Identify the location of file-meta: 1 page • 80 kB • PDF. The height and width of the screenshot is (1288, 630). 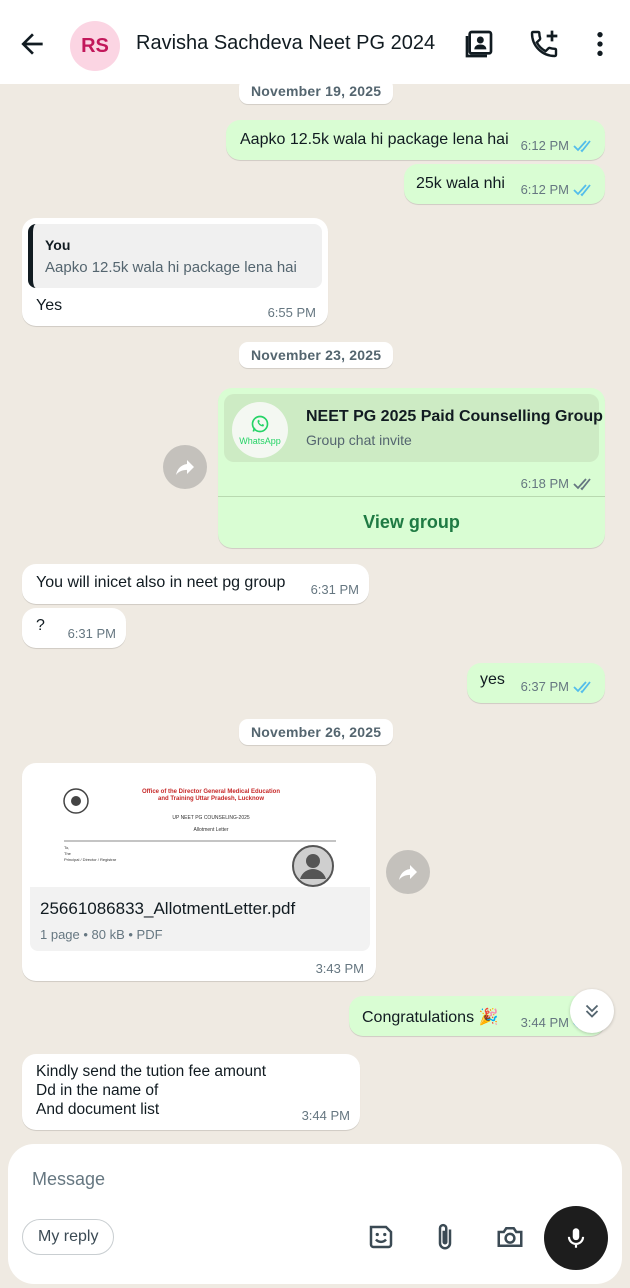
(101, 934).